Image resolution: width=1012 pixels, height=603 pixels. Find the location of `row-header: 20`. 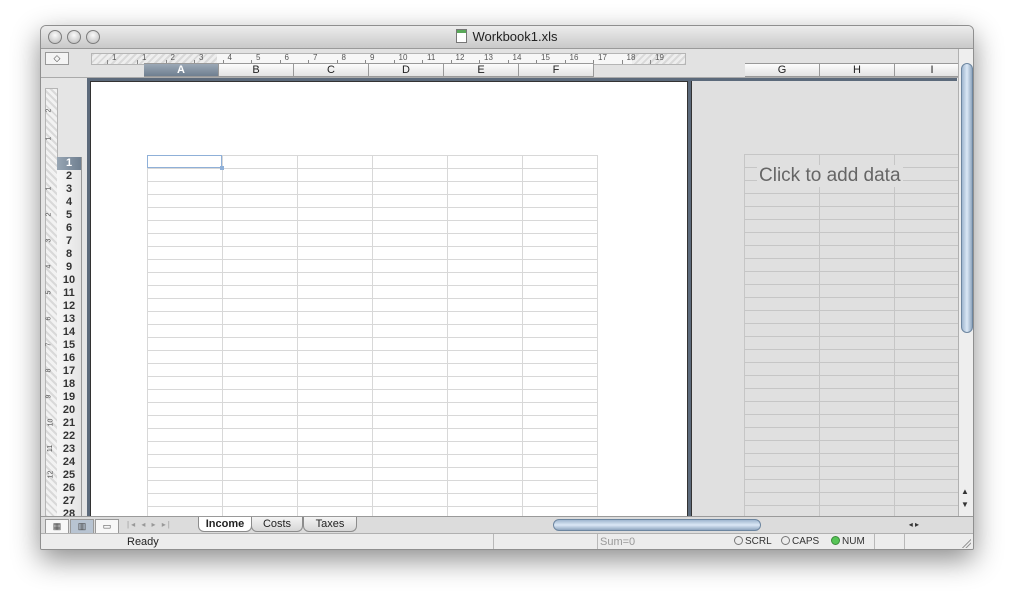

row-header: 20 is located at coordinates (69, 411).